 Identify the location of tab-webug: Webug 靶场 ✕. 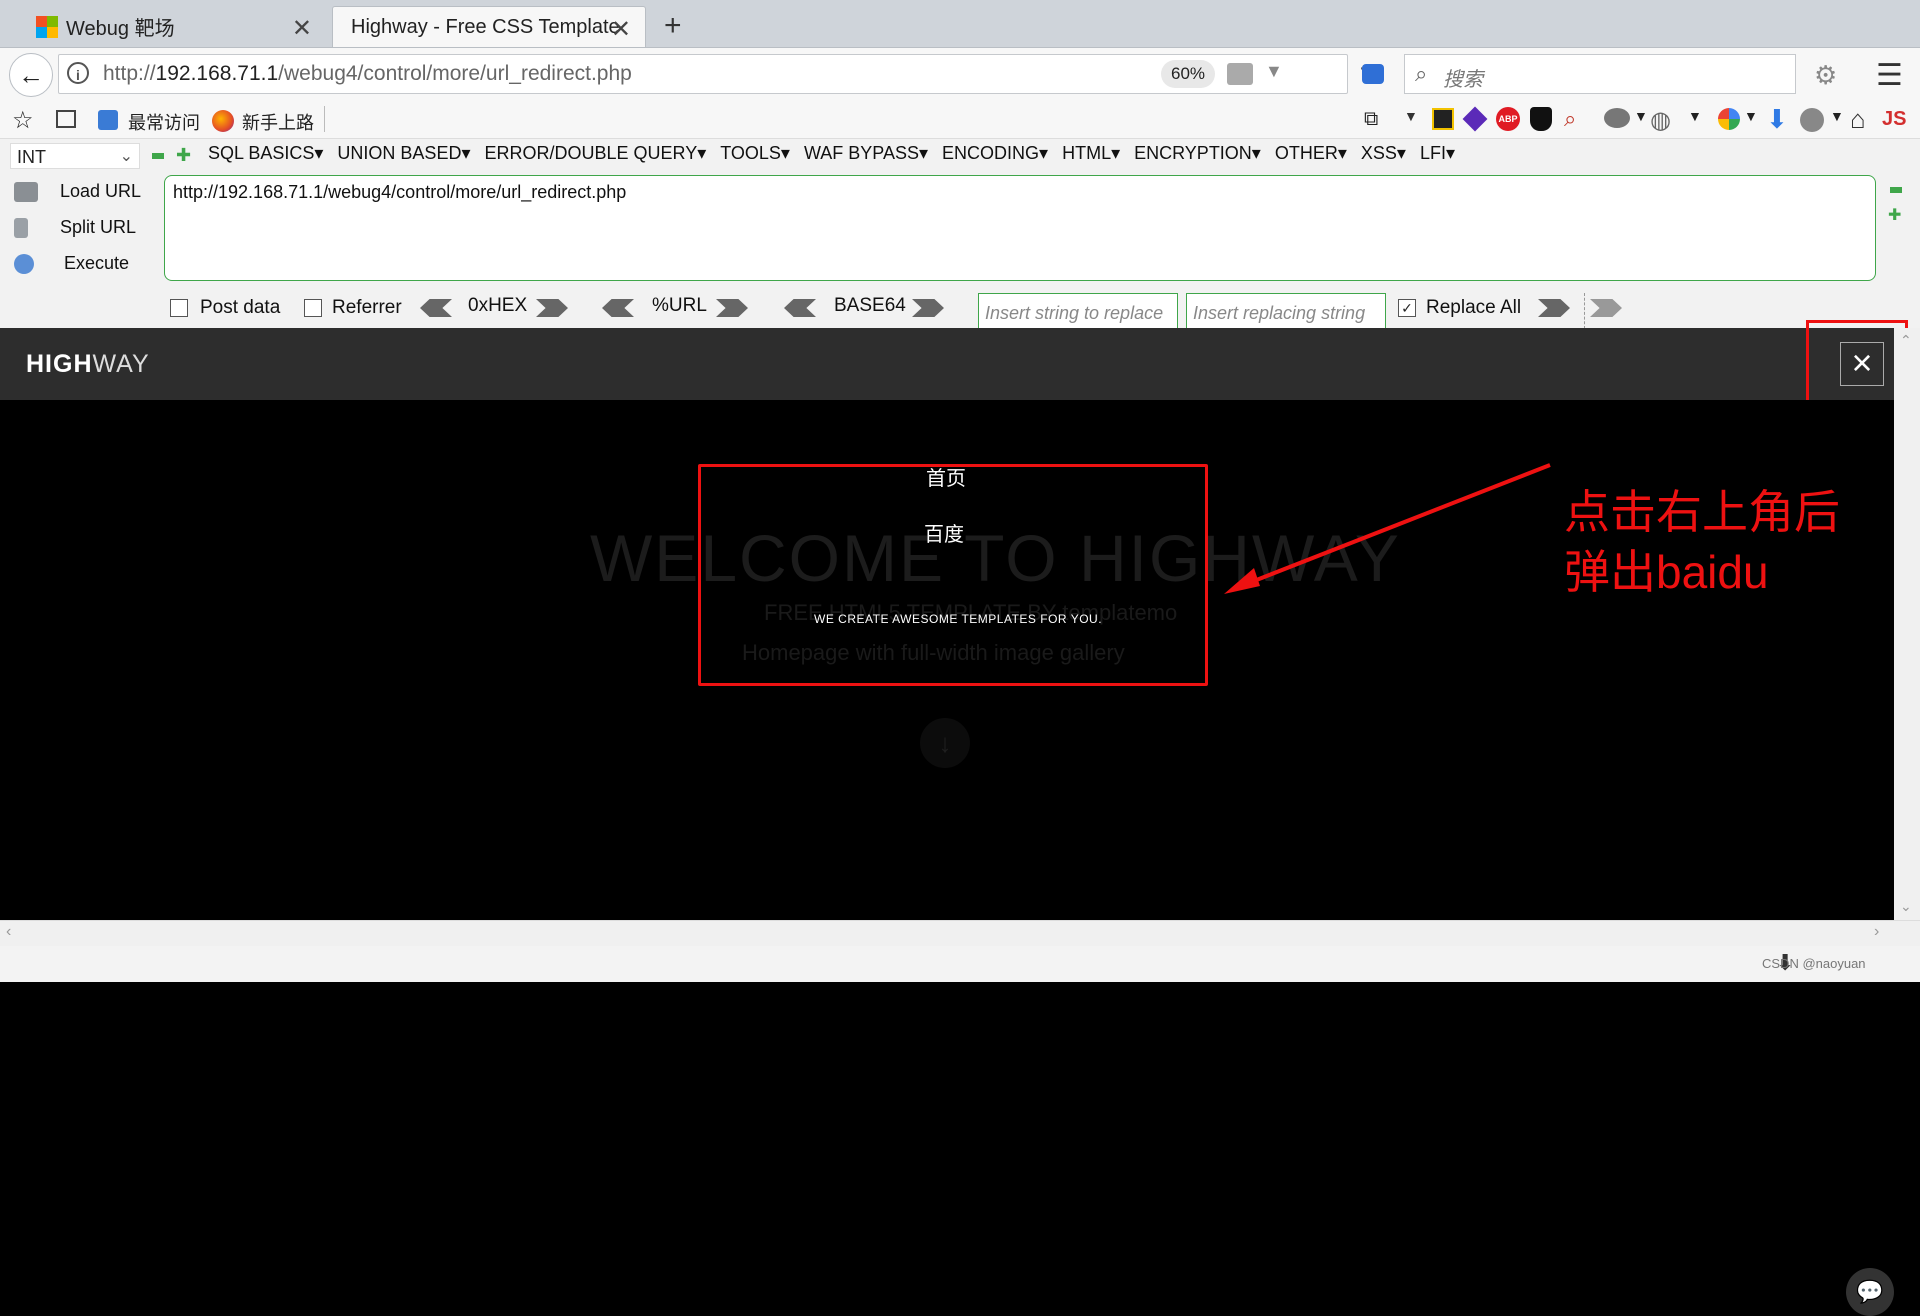
(176, 26).